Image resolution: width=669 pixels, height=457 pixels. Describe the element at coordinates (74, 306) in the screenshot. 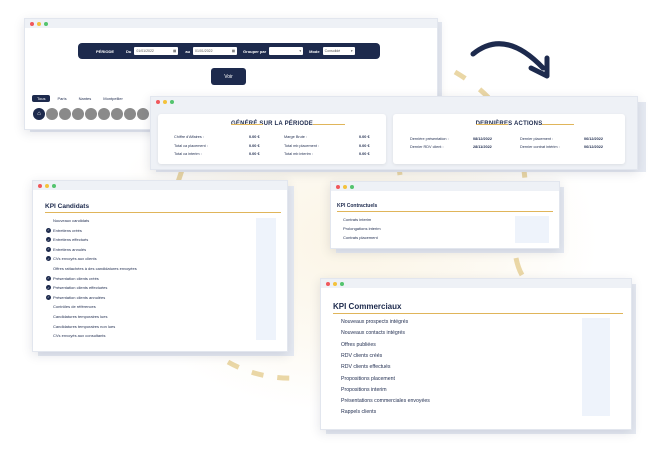

I see `list-item: Contrôles de références` at that location.